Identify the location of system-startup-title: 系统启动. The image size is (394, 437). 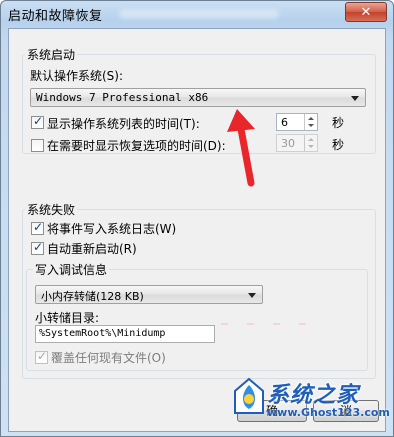
(51, 54).